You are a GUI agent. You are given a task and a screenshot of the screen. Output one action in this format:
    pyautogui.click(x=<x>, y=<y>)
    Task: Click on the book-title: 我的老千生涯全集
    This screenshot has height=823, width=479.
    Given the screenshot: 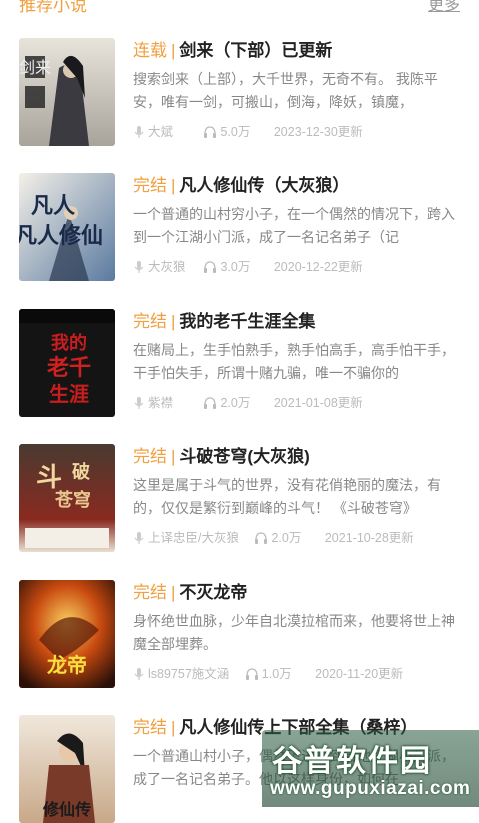 What is the action you would take?
    pyautogui.click(x=247, y=321)
    